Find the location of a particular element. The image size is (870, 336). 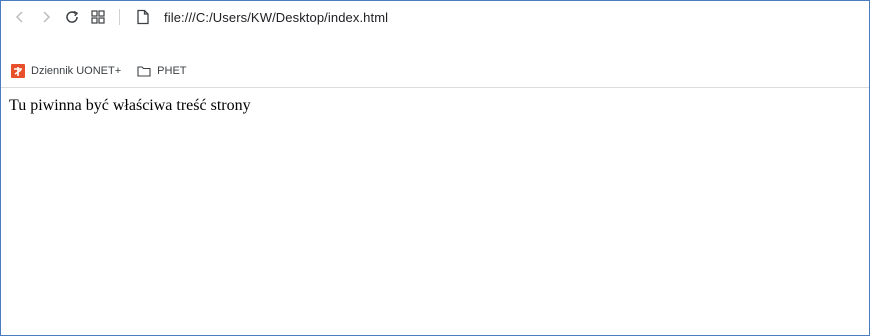

back-button is located at coordinates (20, 17).